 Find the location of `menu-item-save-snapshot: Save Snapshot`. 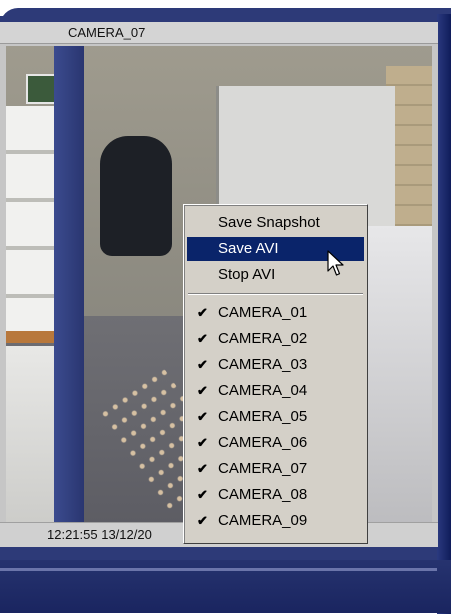

menu-item-save-snapshot: Save Snapshot is located at coordinates (275, 223).